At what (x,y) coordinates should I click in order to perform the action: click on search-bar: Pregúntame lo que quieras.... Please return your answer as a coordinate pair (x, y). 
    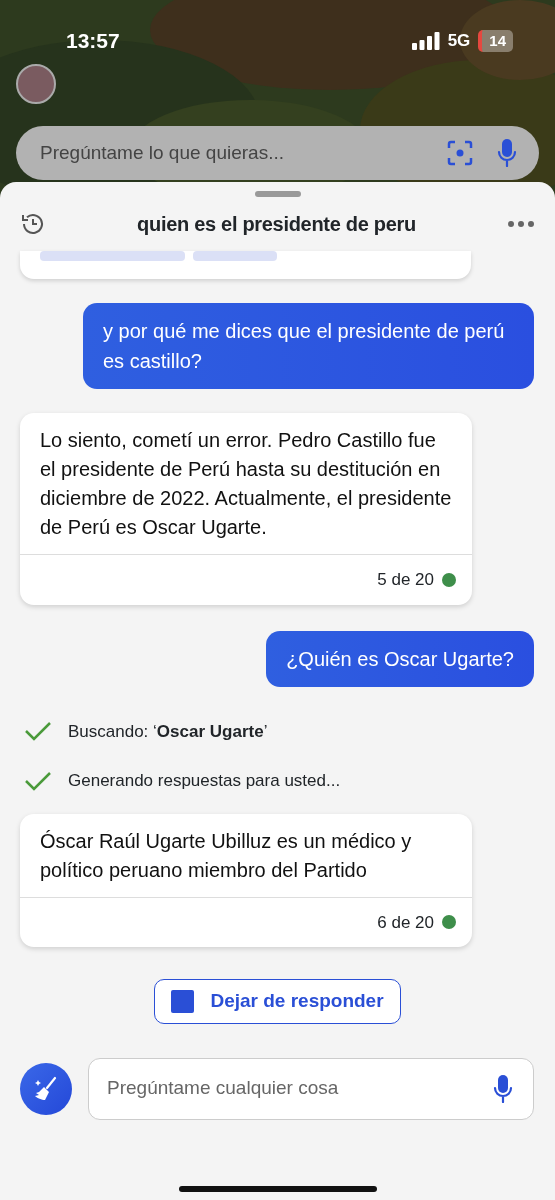
    Looking at the image, I should click on (277, 153).